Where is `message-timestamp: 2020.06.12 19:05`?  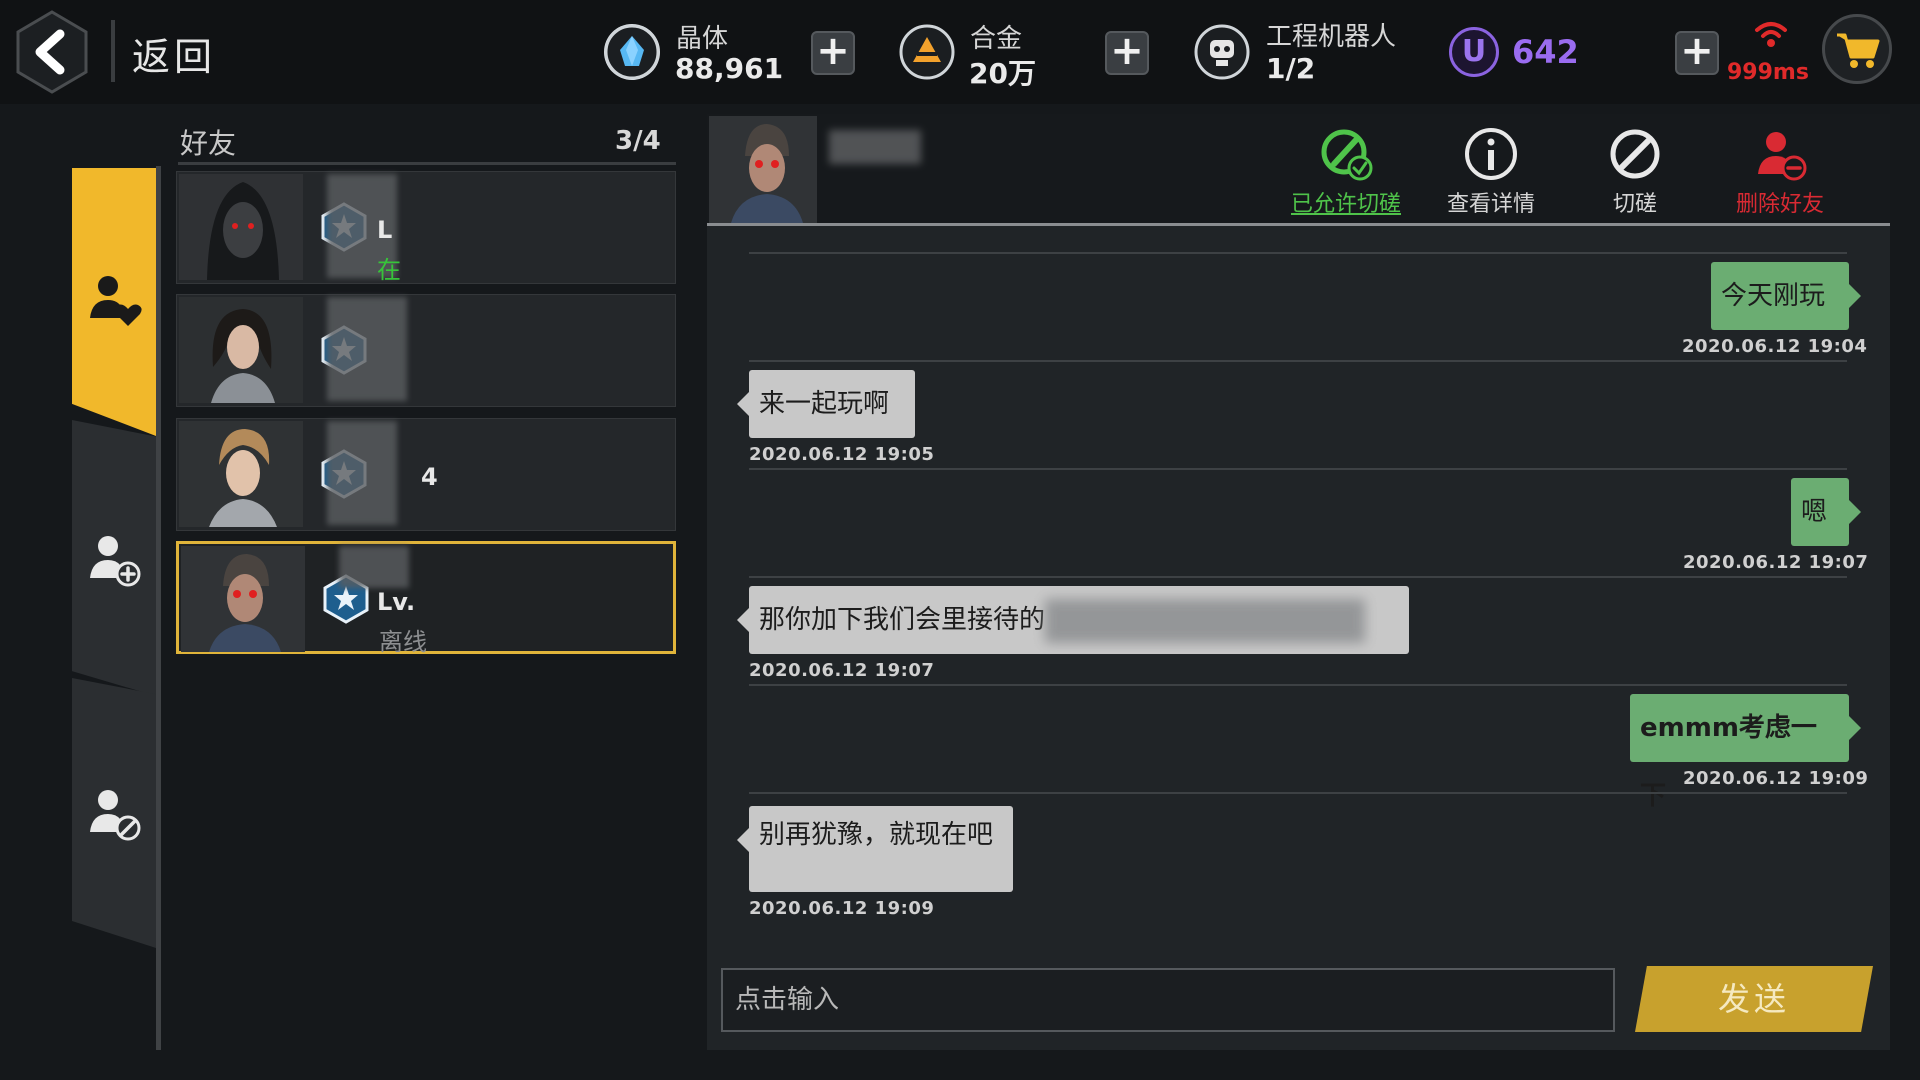
message-timestamp: 2020.06.12 19:05 is located at coordinates (842, 454).